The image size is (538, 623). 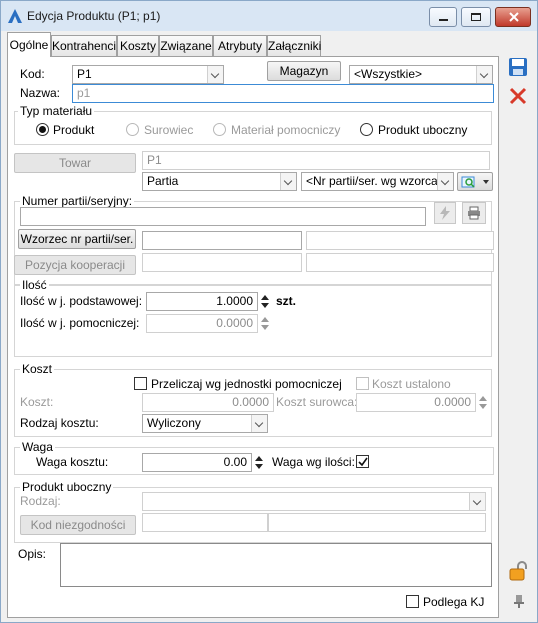 What do you see at coordinates (205, 423) in the screenshot?
I see `rodzaj-kosztu-select: Wyliczony` at bounding box center [205, 423].